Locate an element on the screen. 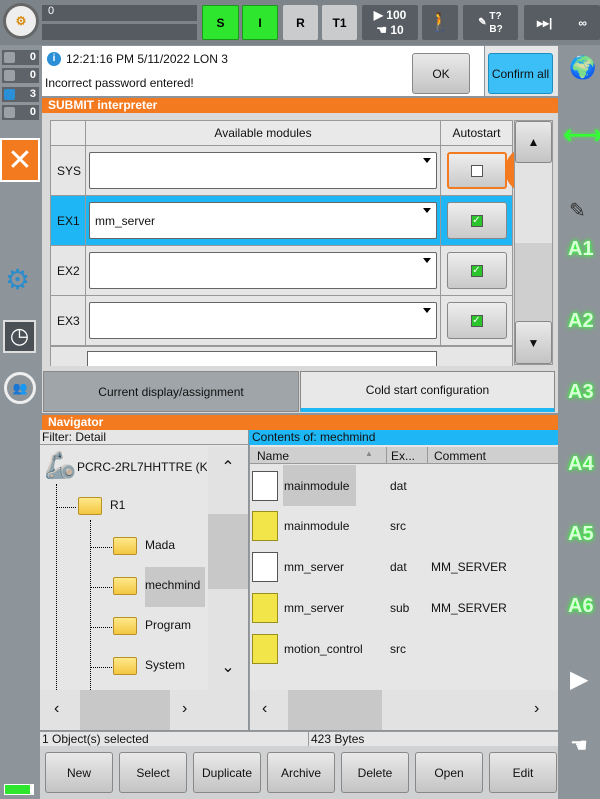  table-row: EX3 ✓ is located at coordinates (281, 320).